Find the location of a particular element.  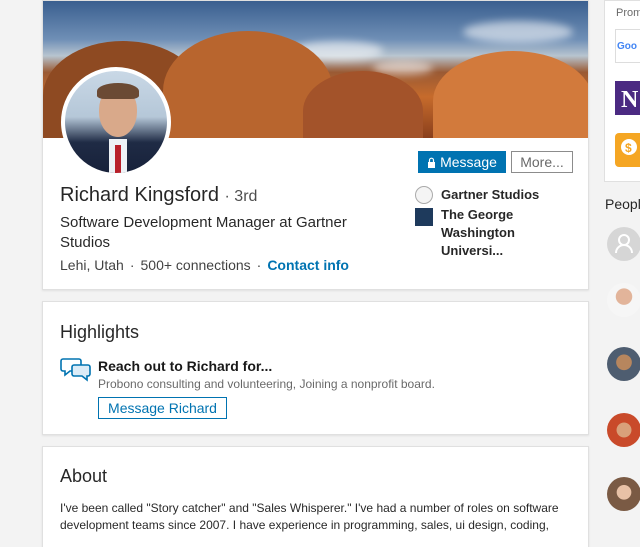

svg-text: Goo is located at coordinates (627, 46).